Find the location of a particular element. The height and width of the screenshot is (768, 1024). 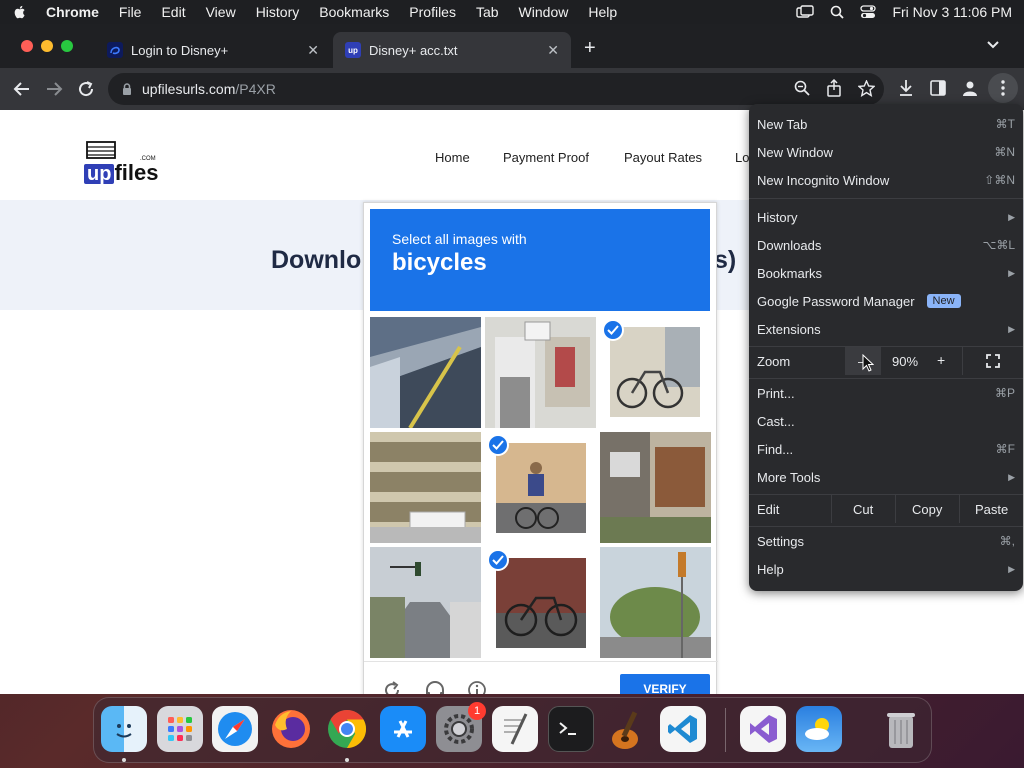

bookmark-star-icon is located at coordinates (866, 88).